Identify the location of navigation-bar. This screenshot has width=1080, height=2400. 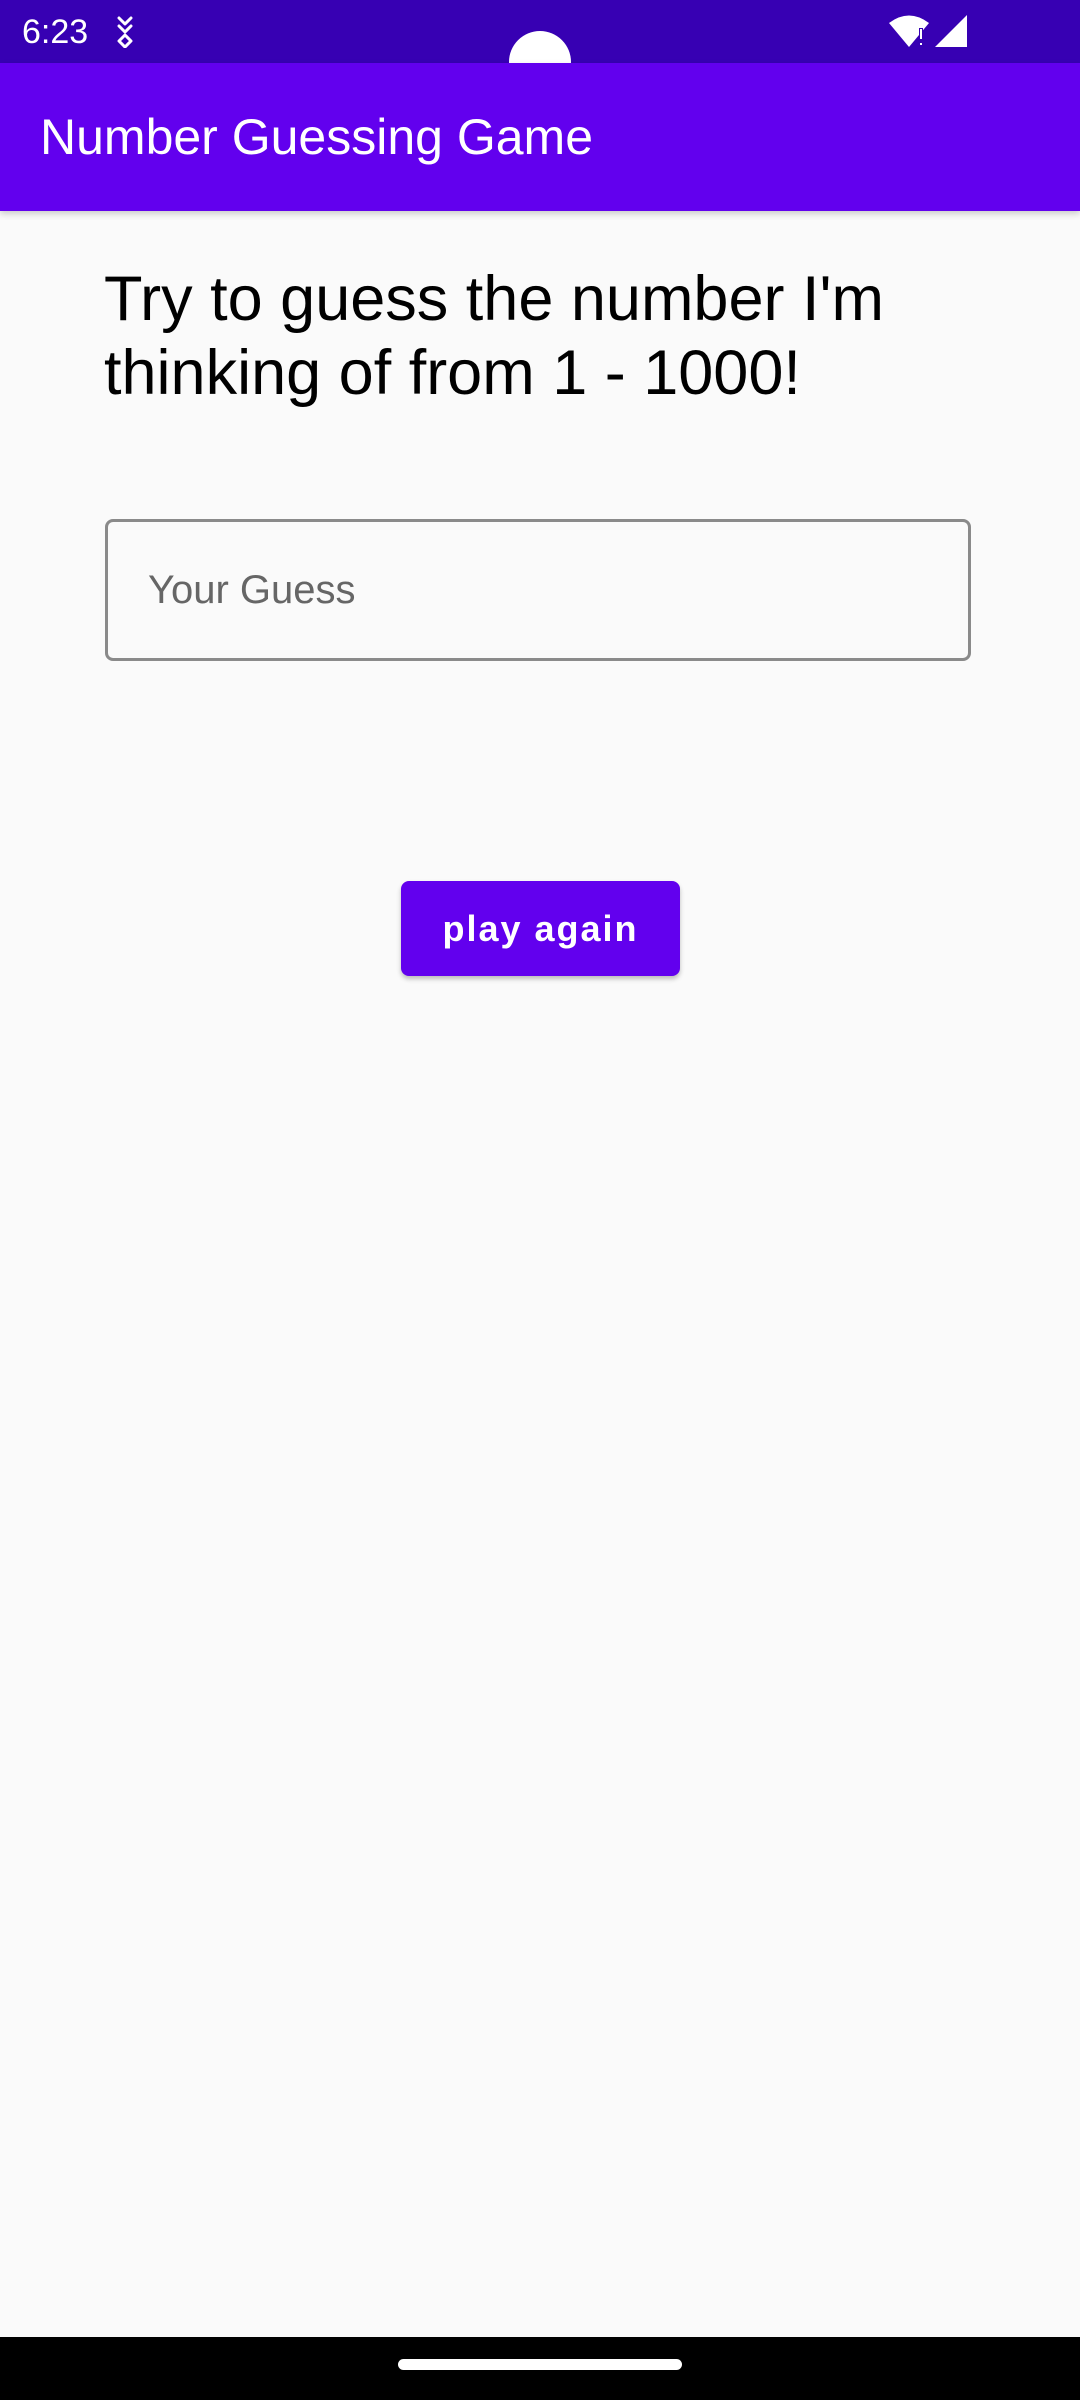
(540, 2368).